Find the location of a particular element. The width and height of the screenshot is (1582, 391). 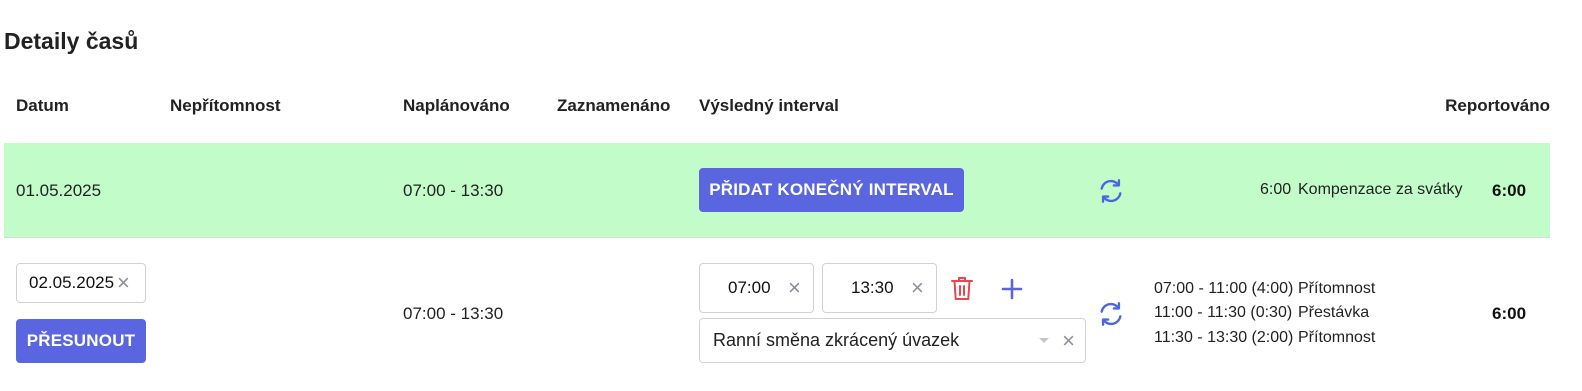

add-interval-button is located at coordinates (1012, 289).